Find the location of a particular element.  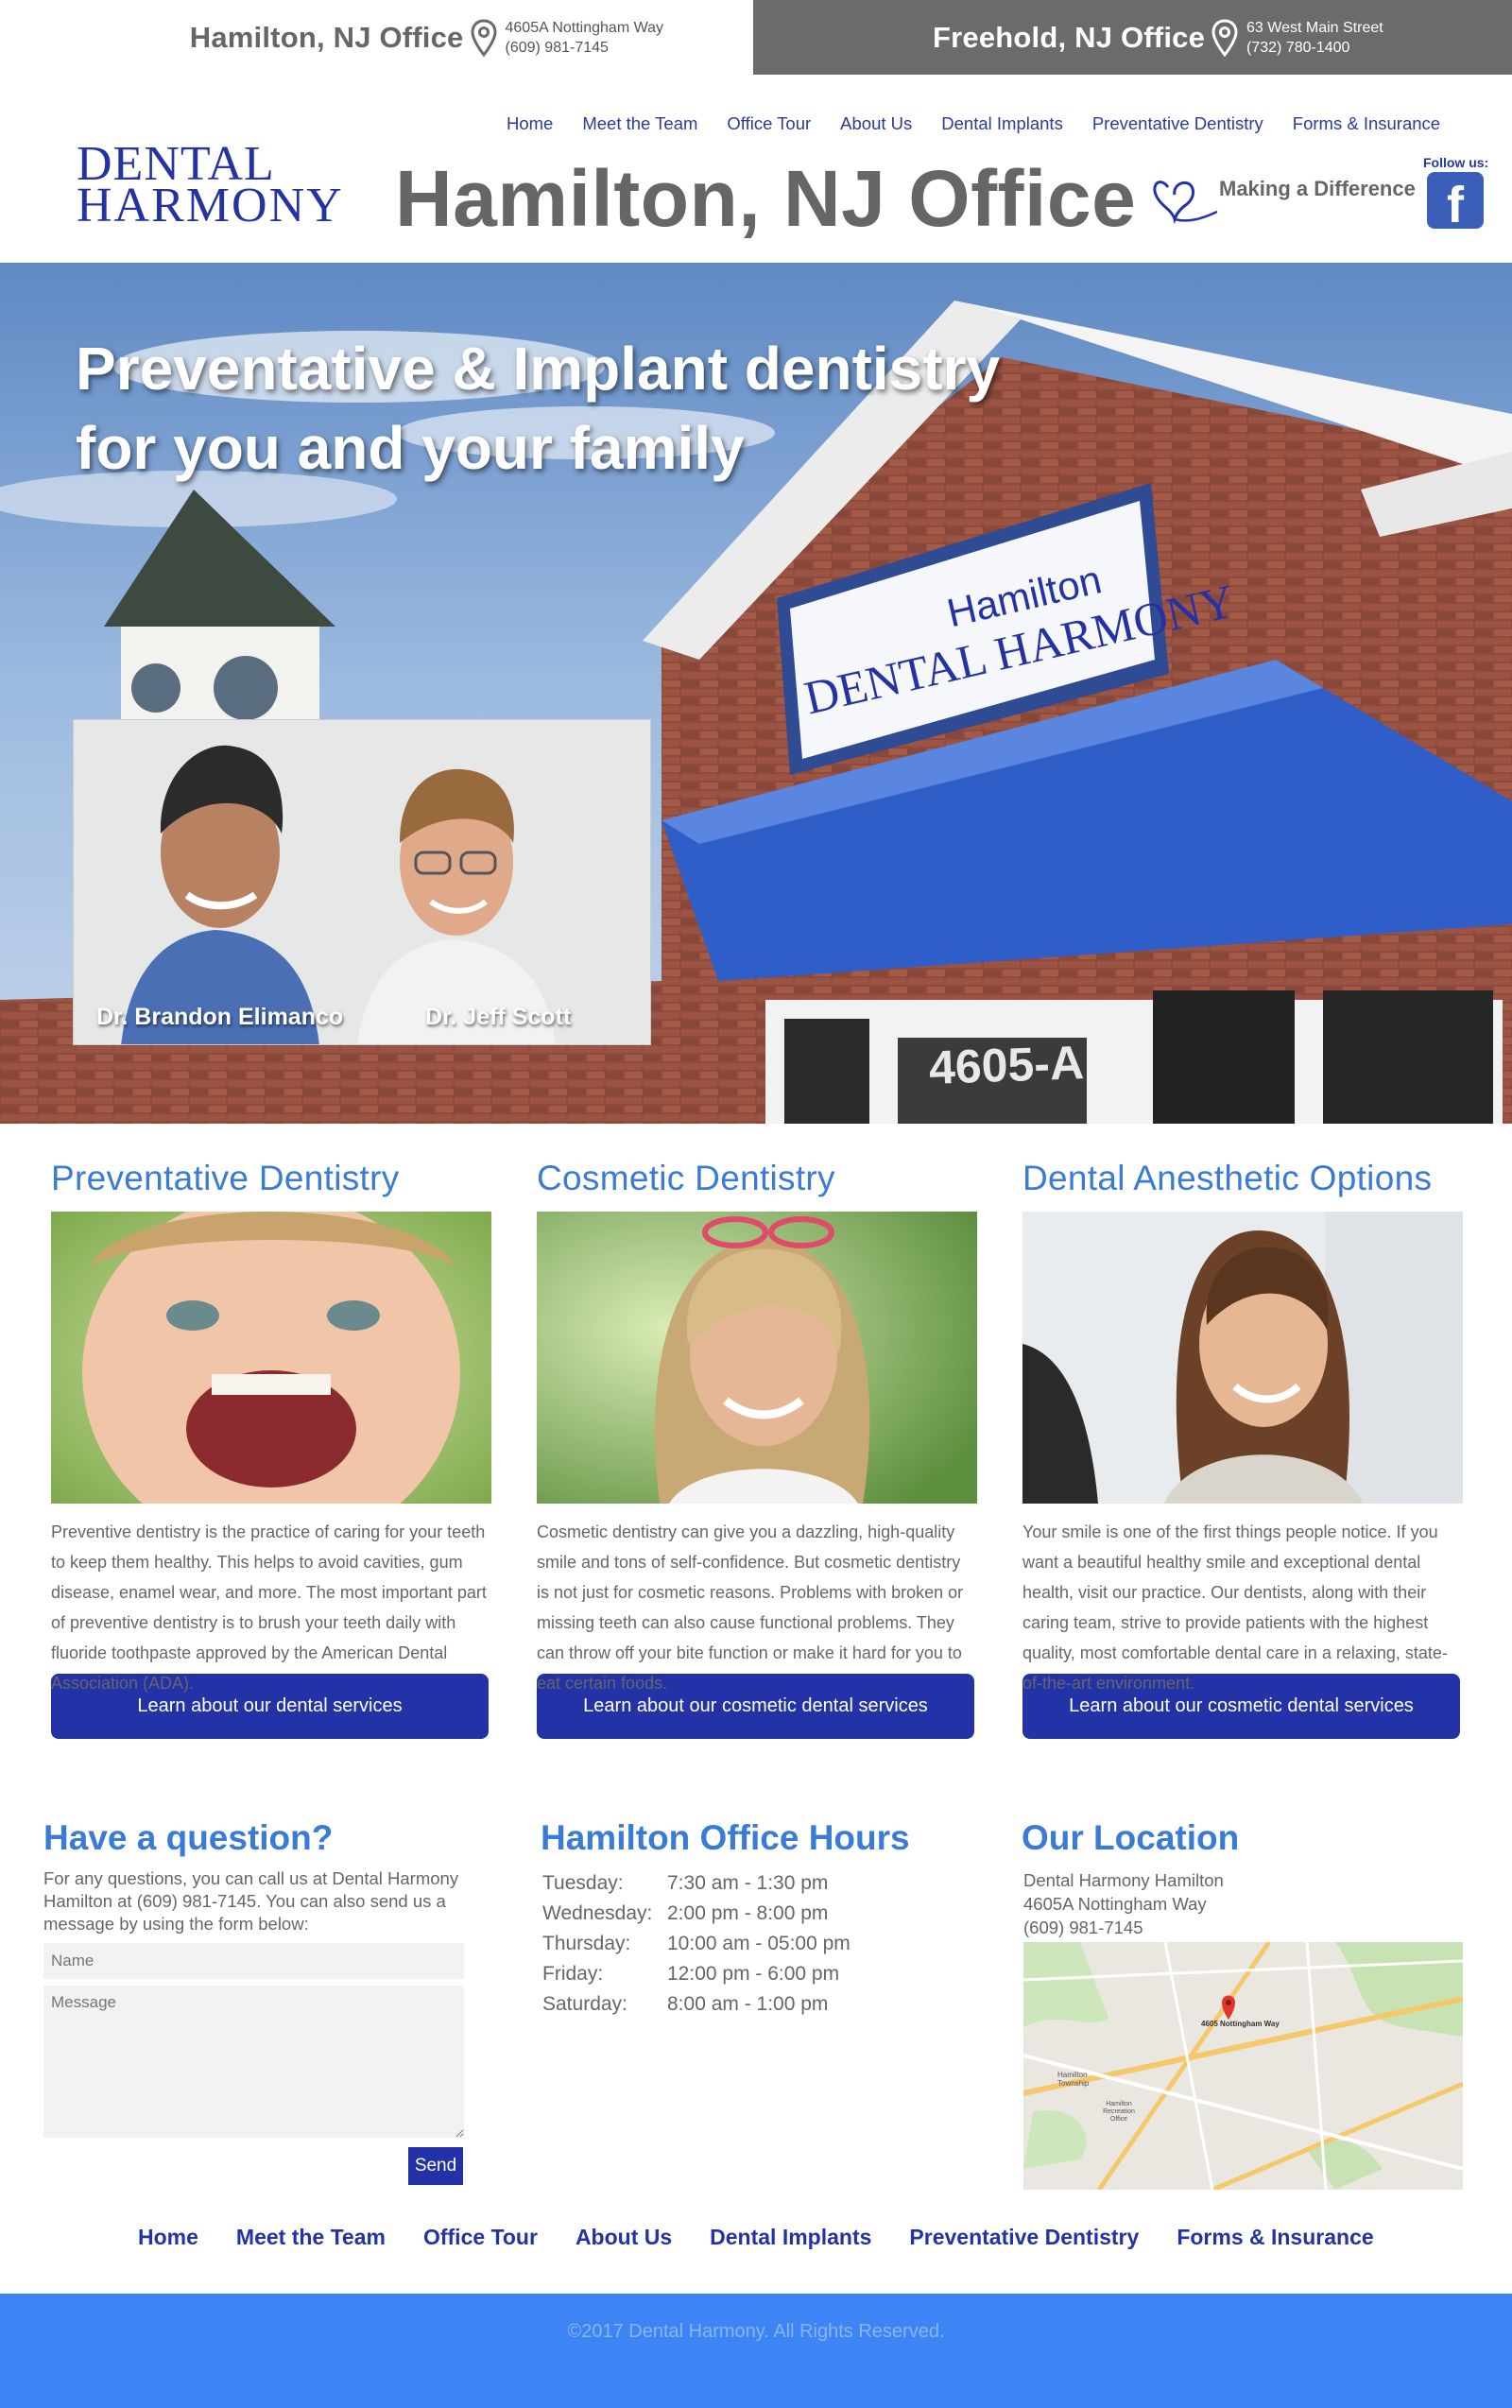

map-image is located at coordinates (1243, 2066).